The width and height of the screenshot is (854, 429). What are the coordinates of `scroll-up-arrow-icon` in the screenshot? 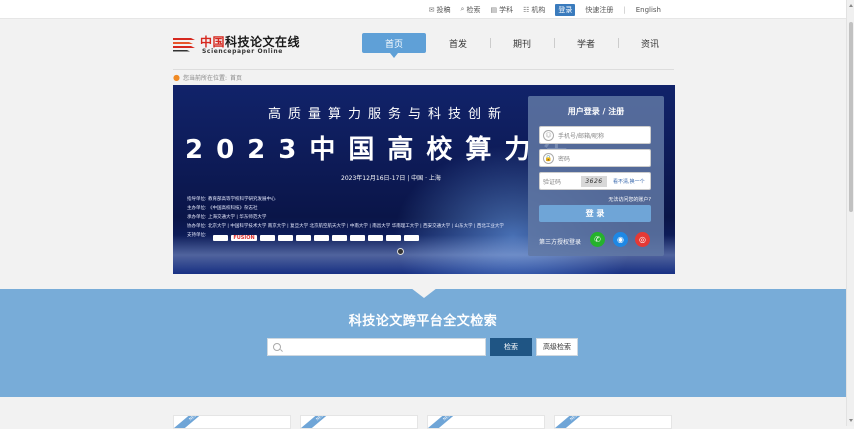 It's located at (851, 5).